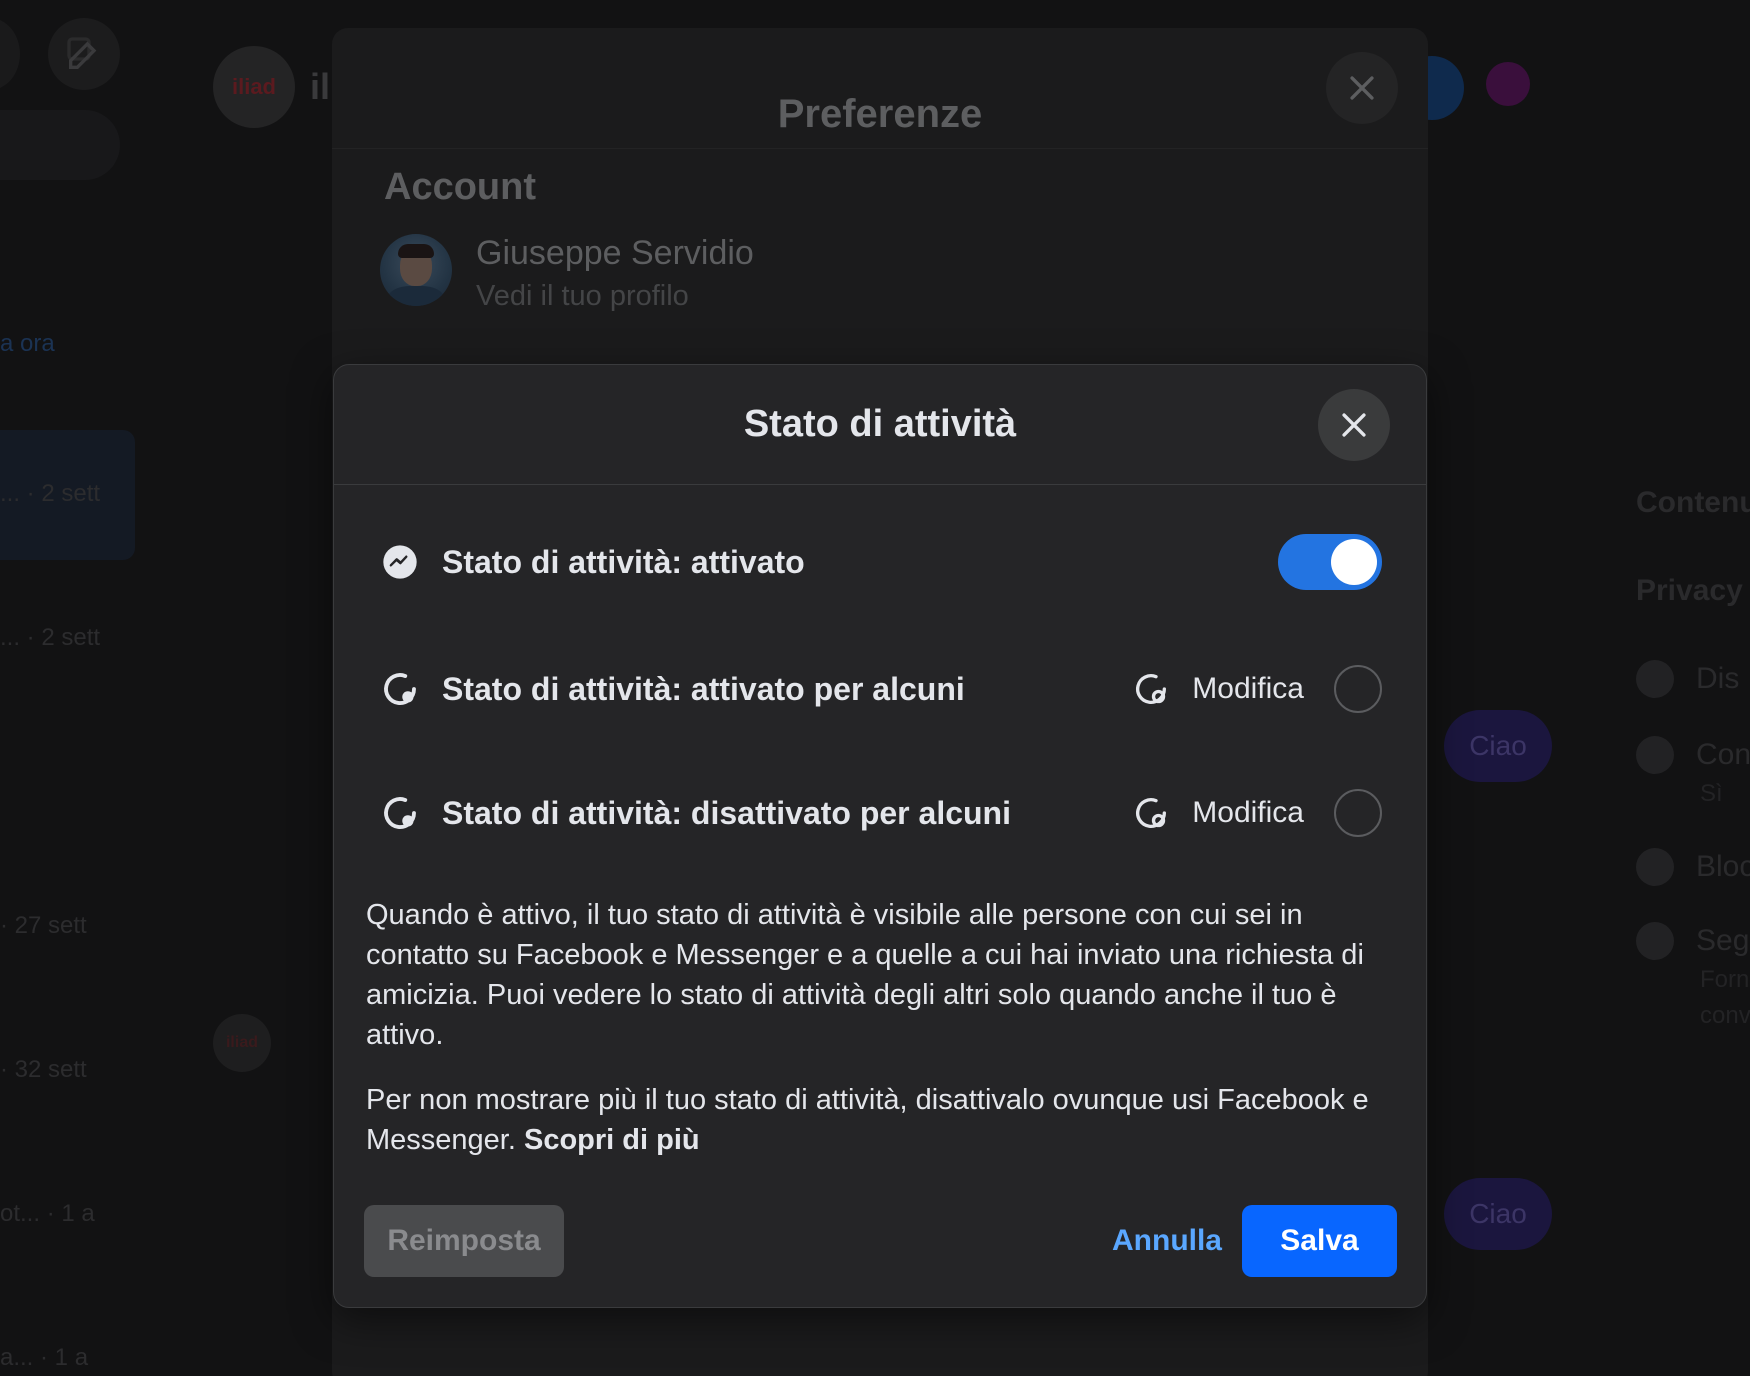 The height and width of the screenshot is (1376, 1750). Describe the element at coordinates (1693, 755) in the screenshot. I see `right-panel-item: Con` at that location.